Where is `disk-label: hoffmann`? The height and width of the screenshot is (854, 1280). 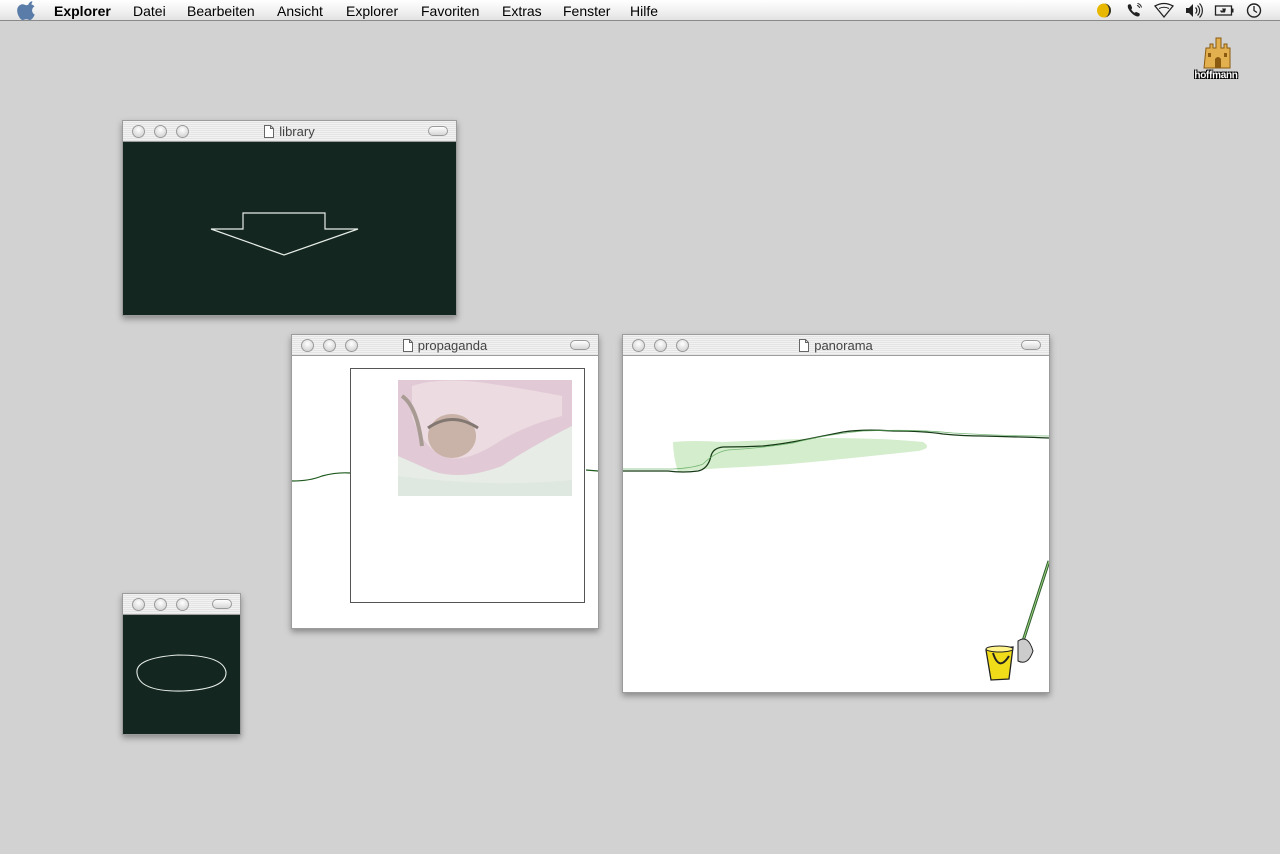
disk-label: hoffmann is located at coordinates (1216, 75).